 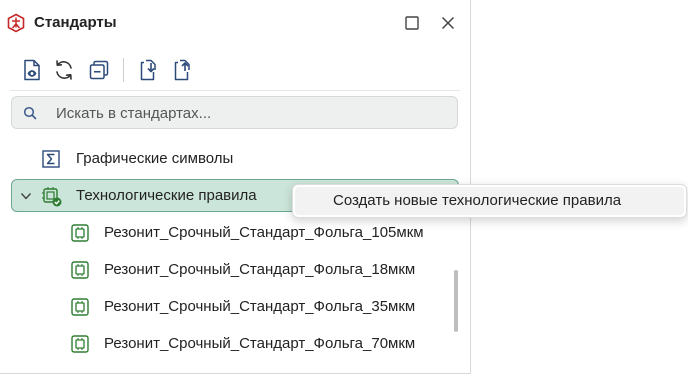 I want to click on tree-item-label: Резонит_Срочный_Стандарт_Фольга_35мкм, so click(x=260, y=306).